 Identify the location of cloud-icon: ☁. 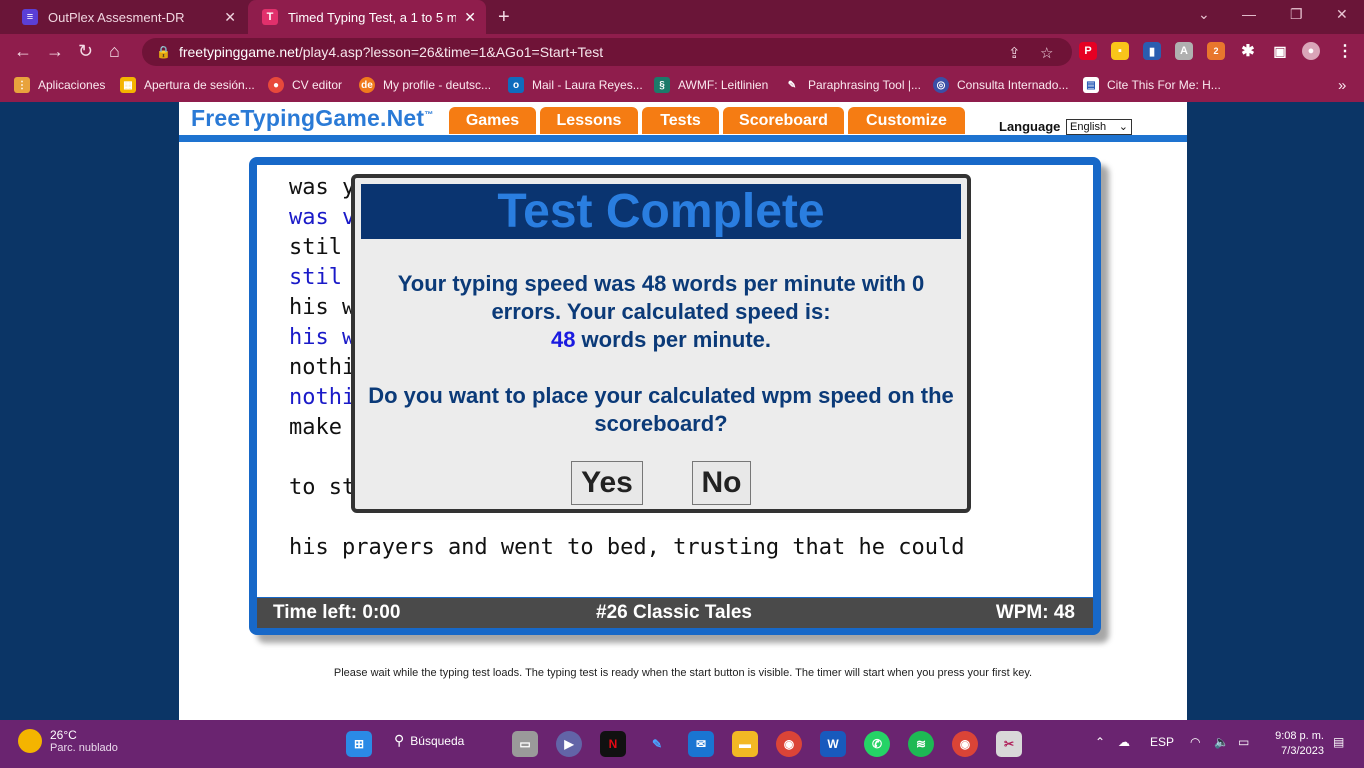
(1124, 742).